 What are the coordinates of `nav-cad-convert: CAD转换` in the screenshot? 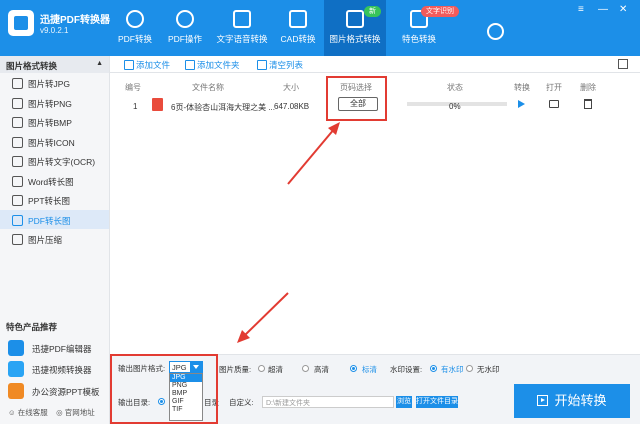 It's located at (298, 28).